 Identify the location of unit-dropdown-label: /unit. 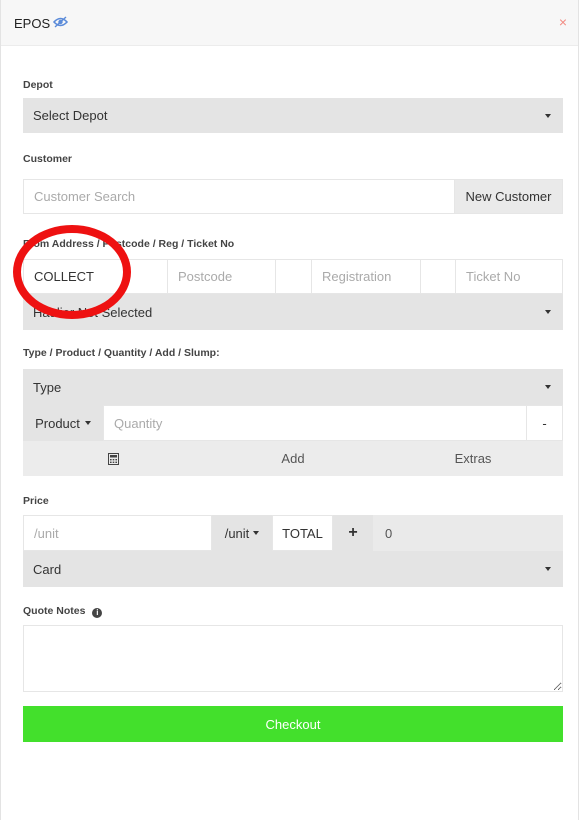
(237, 533).